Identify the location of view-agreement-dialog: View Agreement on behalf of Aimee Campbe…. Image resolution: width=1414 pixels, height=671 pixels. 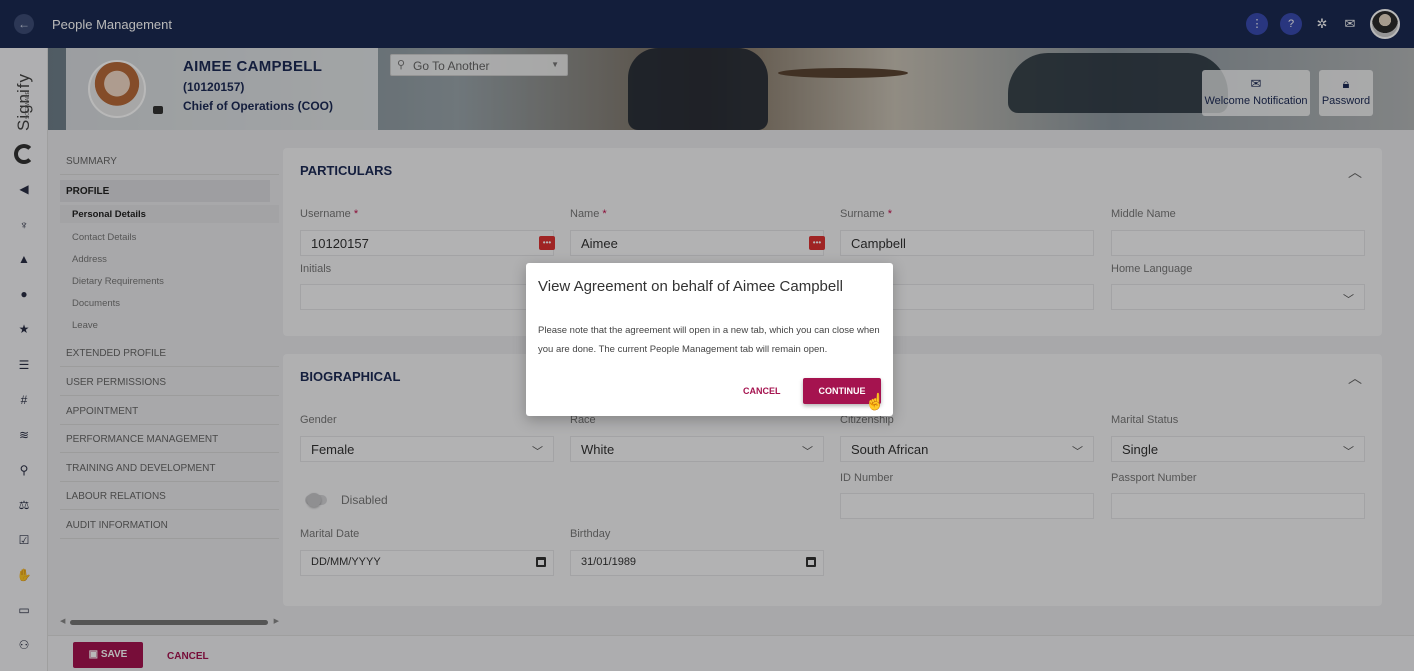
(709, 339).